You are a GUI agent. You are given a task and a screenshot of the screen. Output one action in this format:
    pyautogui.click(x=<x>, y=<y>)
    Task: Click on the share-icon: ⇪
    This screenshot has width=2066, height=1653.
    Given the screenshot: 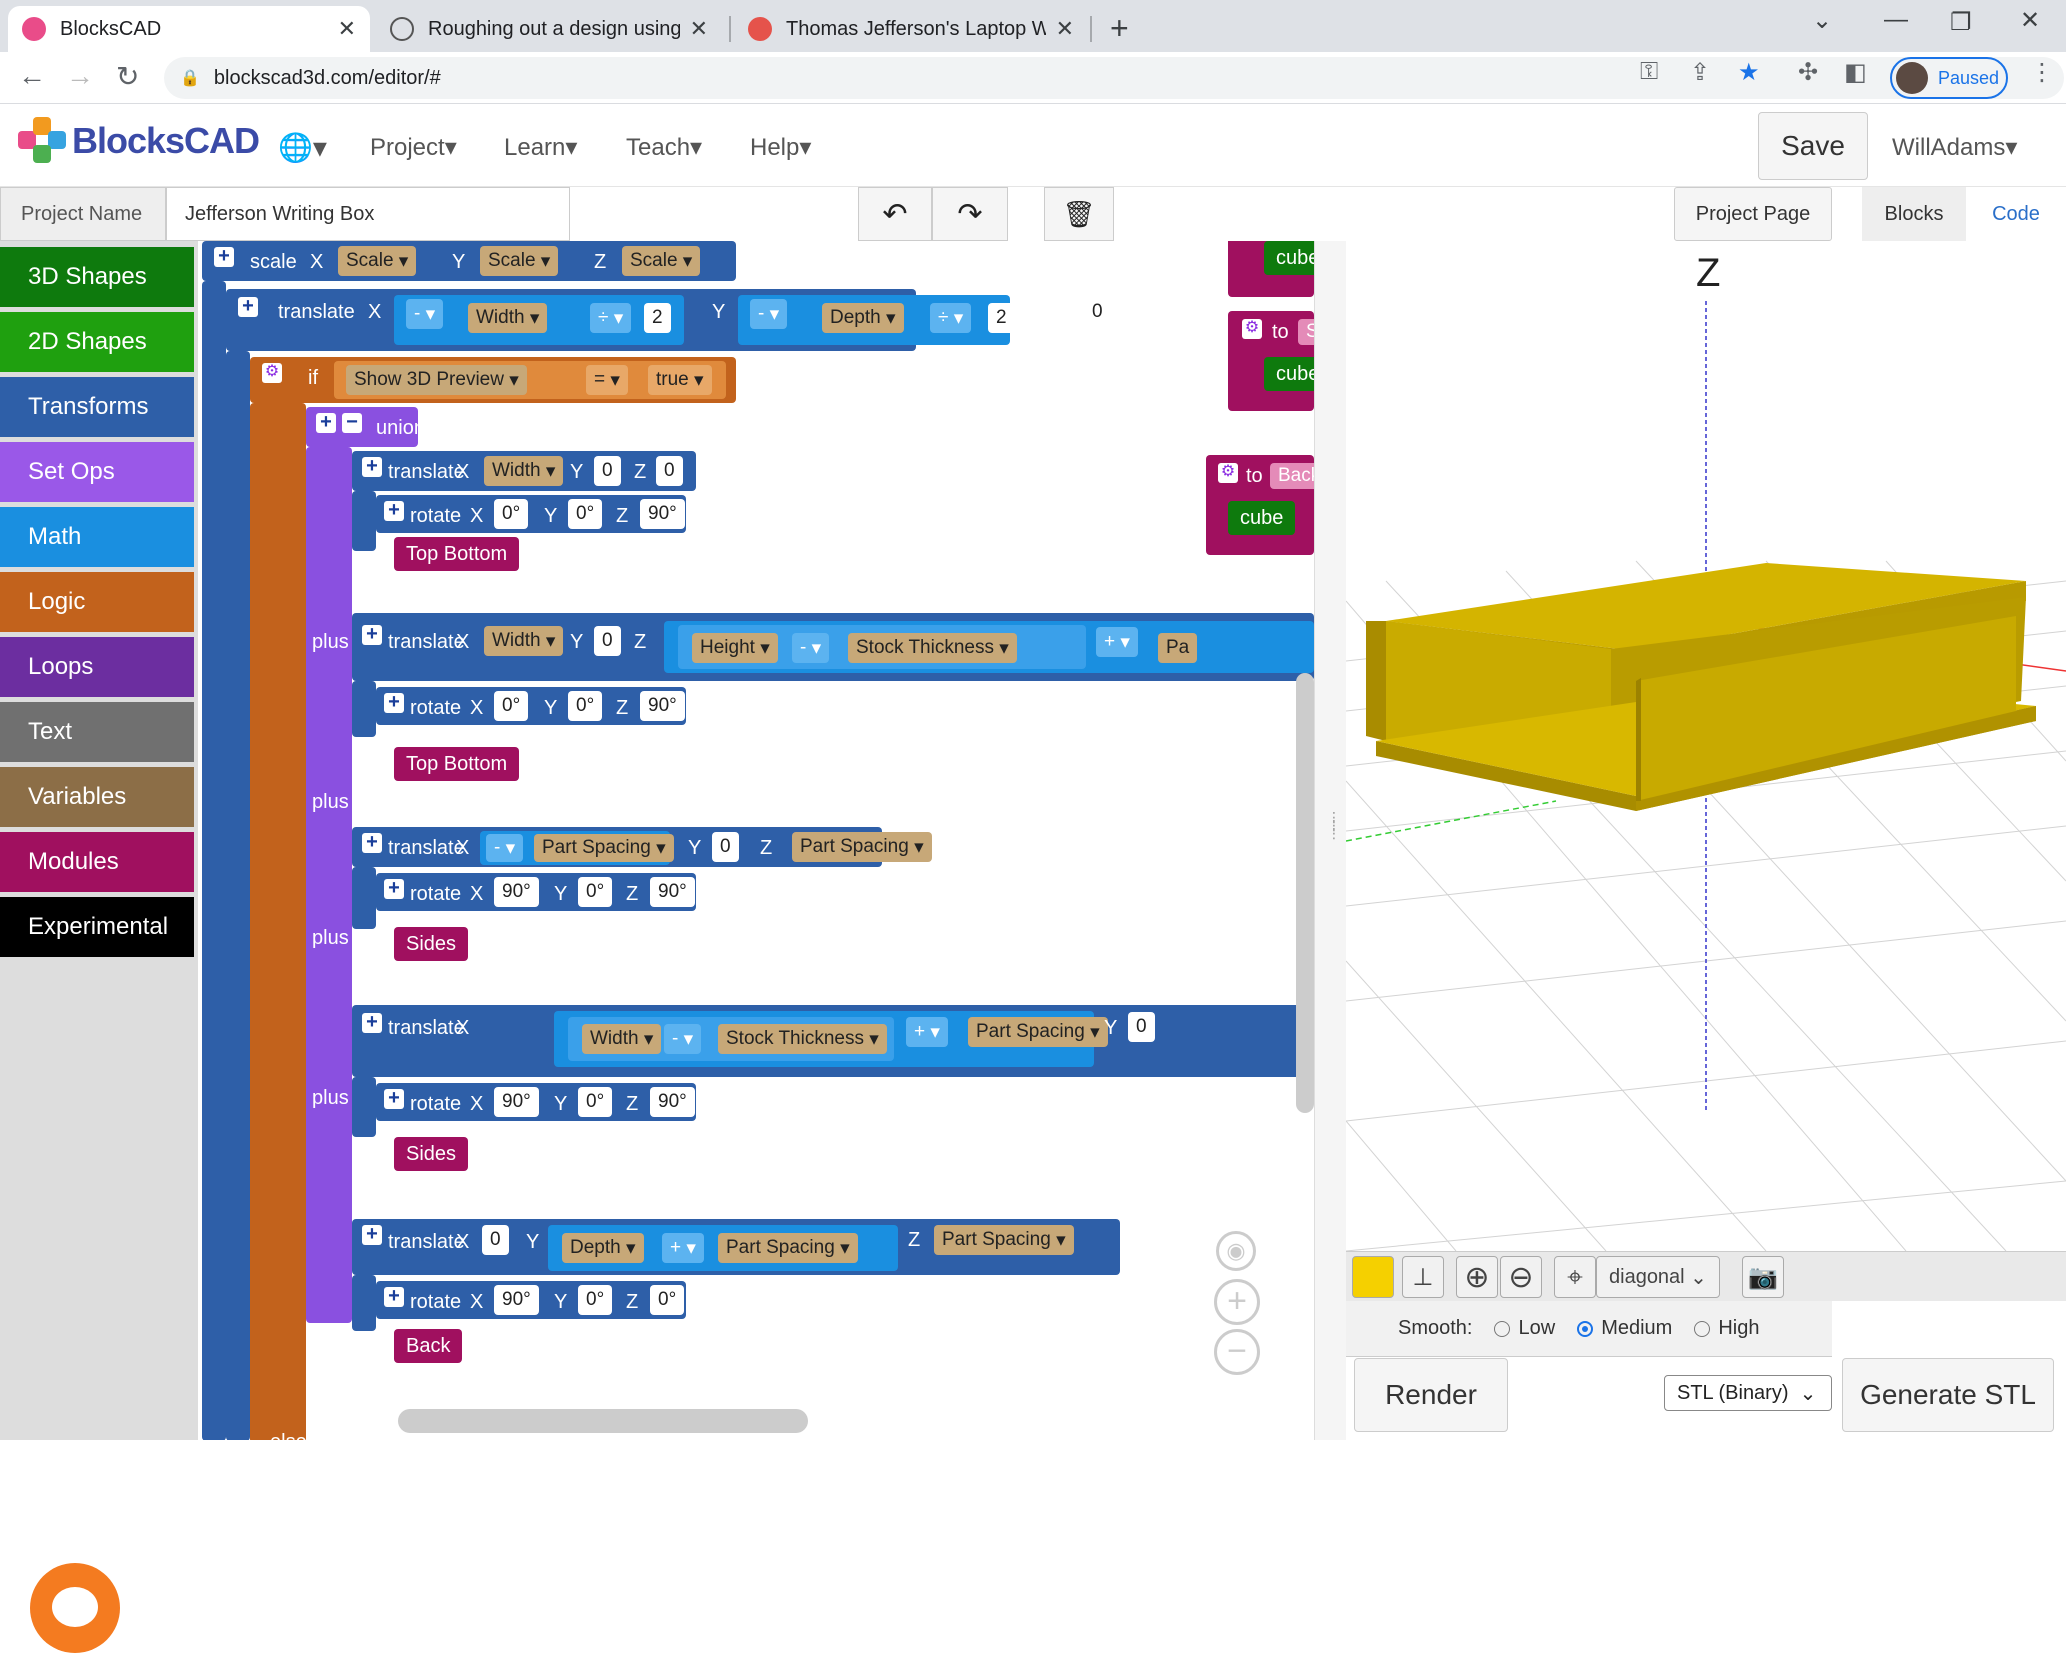 What is the action you would take?
    pyautogui.click(x=1700, y=72)
    